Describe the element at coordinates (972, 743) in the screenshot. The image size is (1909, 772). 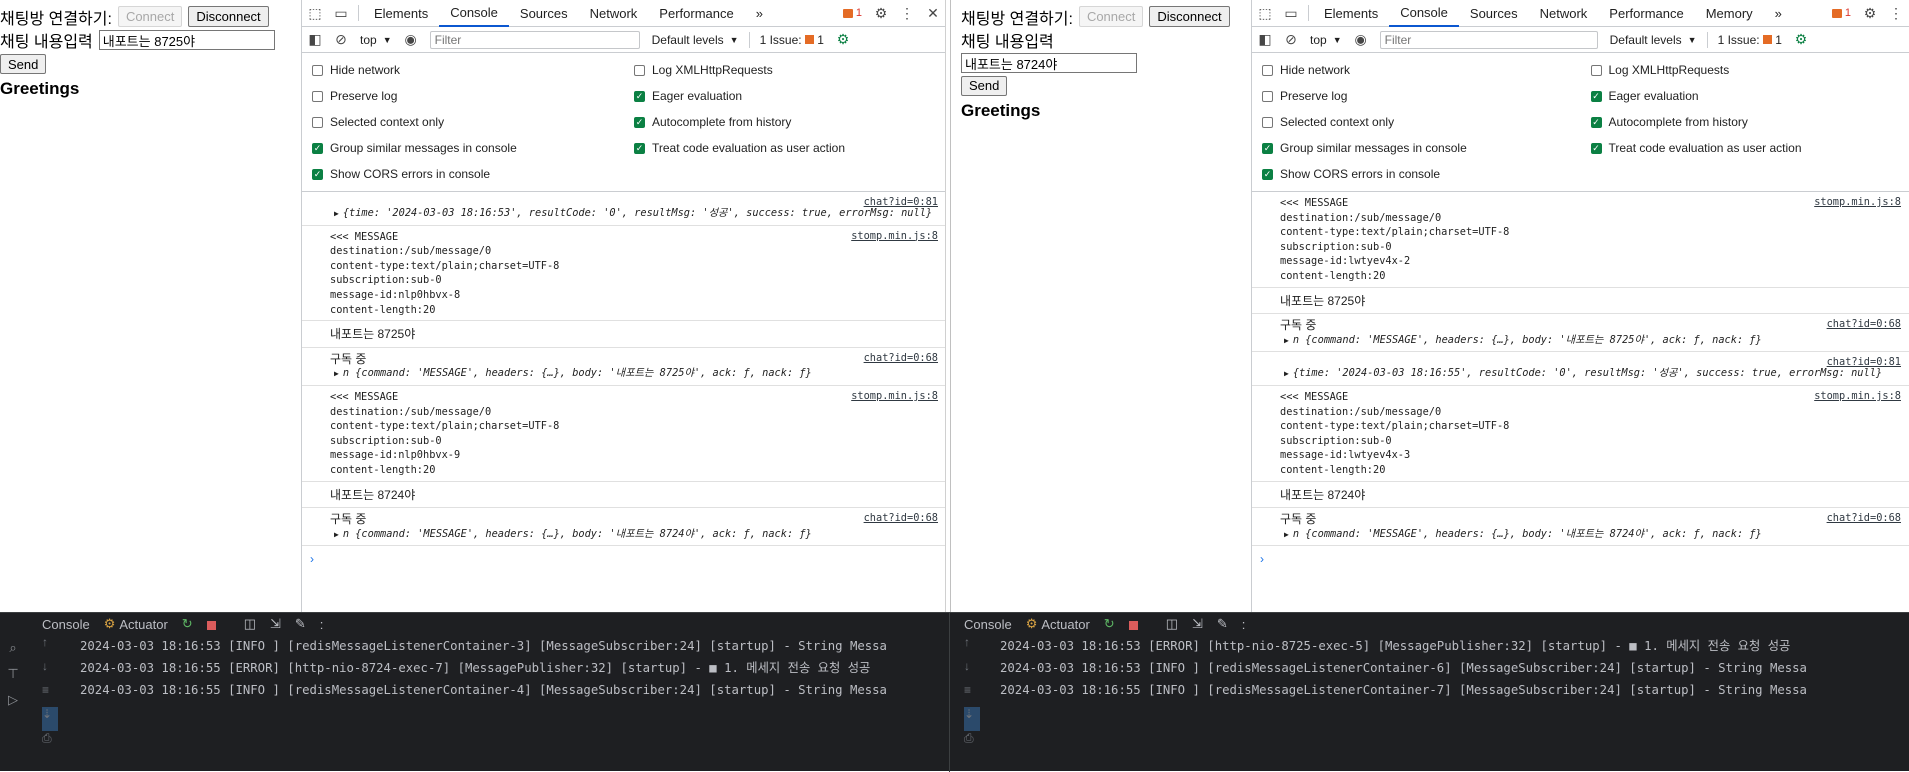
I see `print-icon: ⎙` at that location.